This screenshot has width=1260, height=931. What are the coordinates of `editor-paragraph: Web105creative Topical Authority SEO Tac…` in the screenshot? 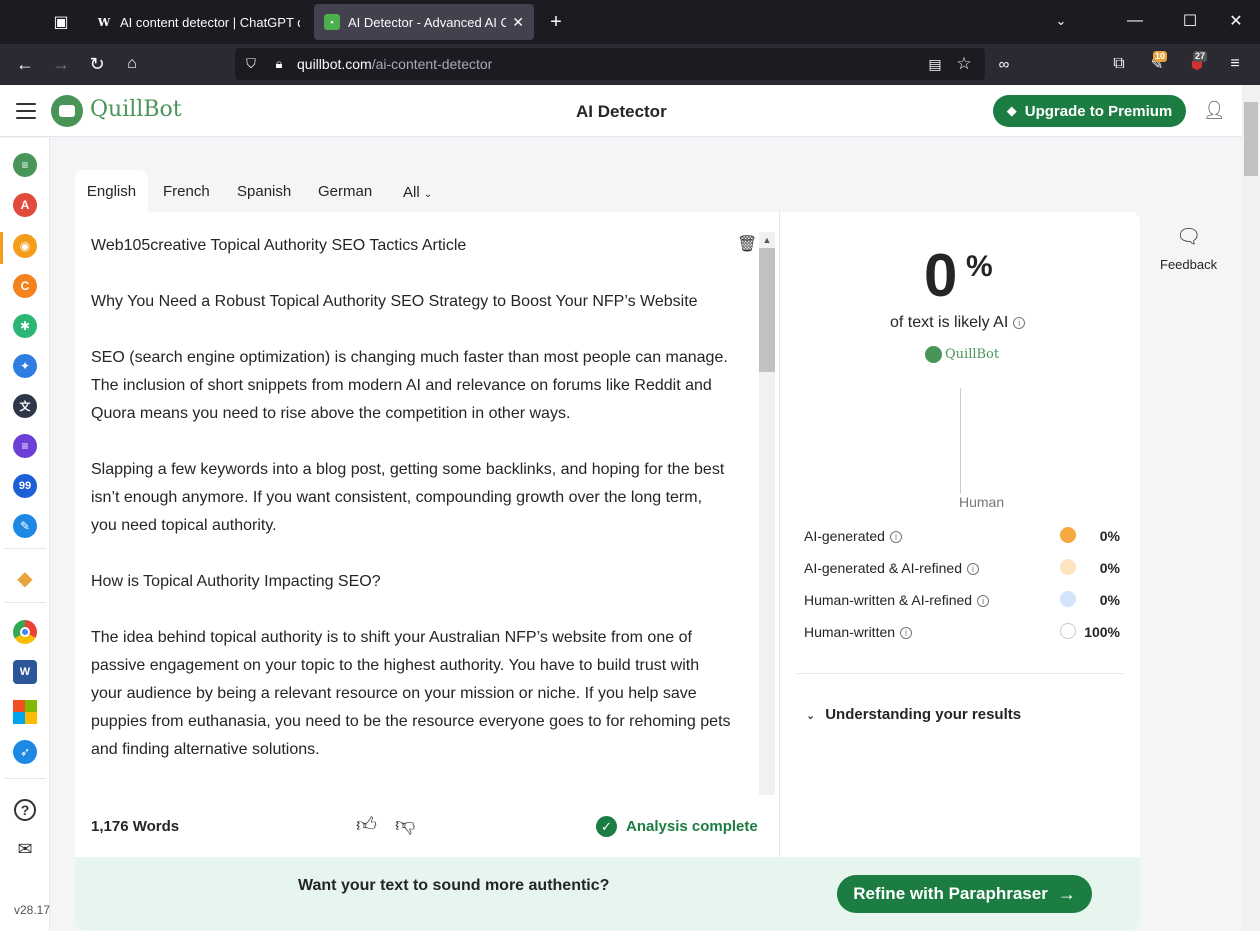 It's located at (279, 245).